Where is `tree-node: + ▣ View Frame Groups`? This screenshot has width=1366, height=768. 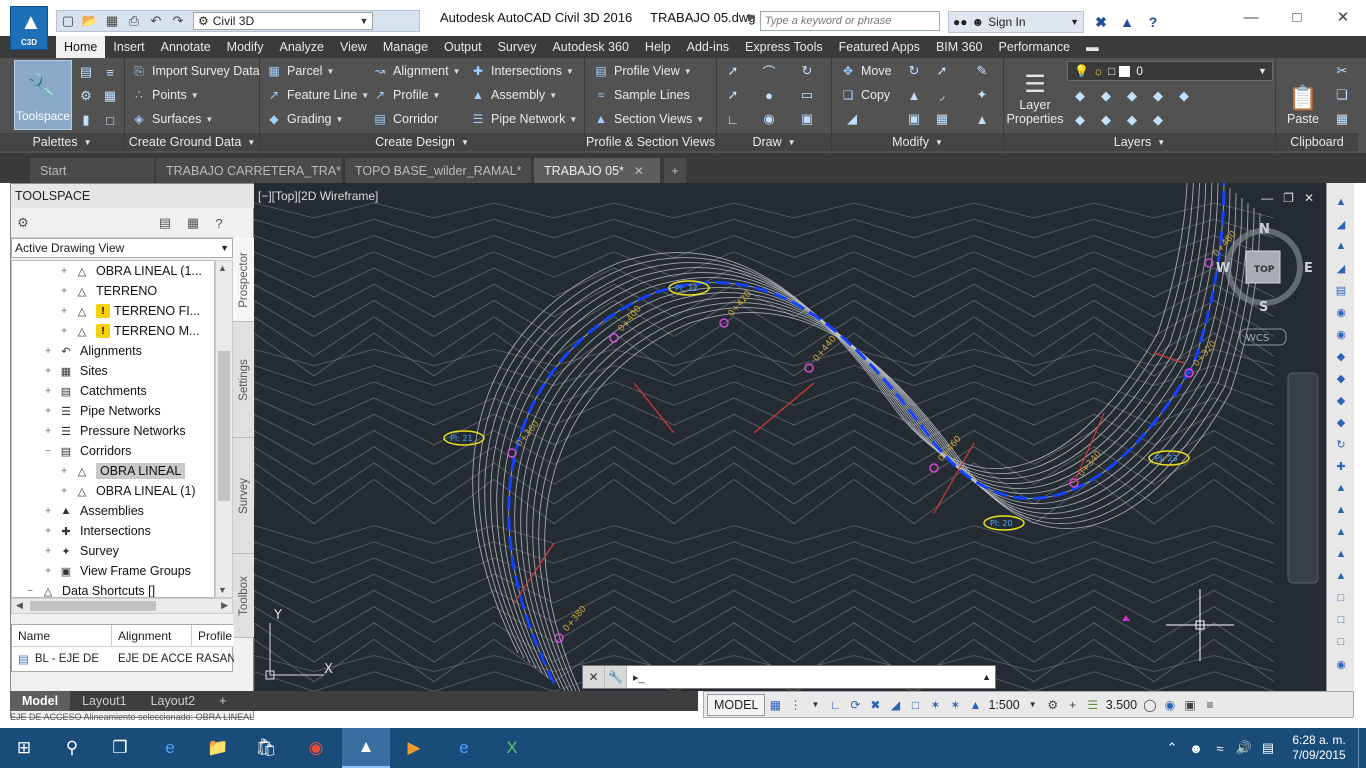
tree-node: + ▣ View Frame Groups is located at coordinates (116, 571).